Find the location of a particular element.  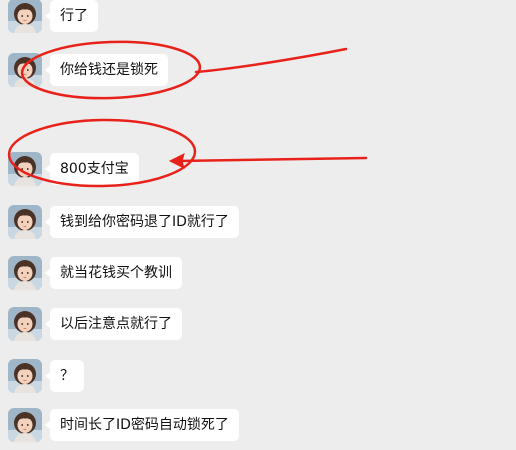

message-bubble: 以后注意点就行了 is located at coordinates (113, 324).